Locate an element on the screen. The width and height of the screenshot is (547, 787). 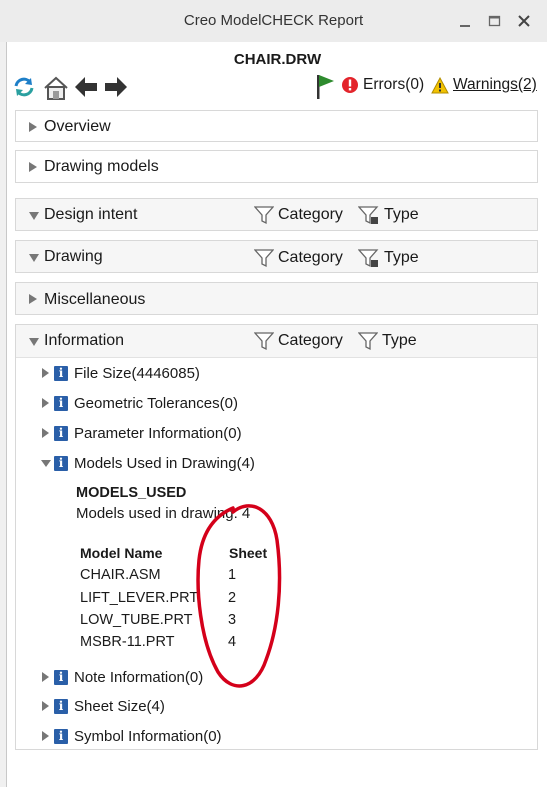
design-intent-label: Design intent is located at coordinates (91, 214).